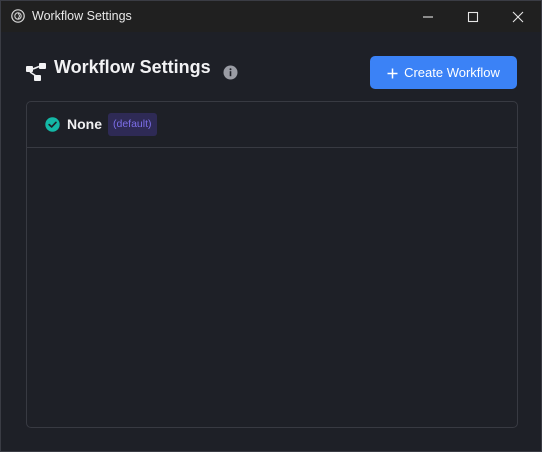  I want to click on app-logo-icon, so click(18, 16).